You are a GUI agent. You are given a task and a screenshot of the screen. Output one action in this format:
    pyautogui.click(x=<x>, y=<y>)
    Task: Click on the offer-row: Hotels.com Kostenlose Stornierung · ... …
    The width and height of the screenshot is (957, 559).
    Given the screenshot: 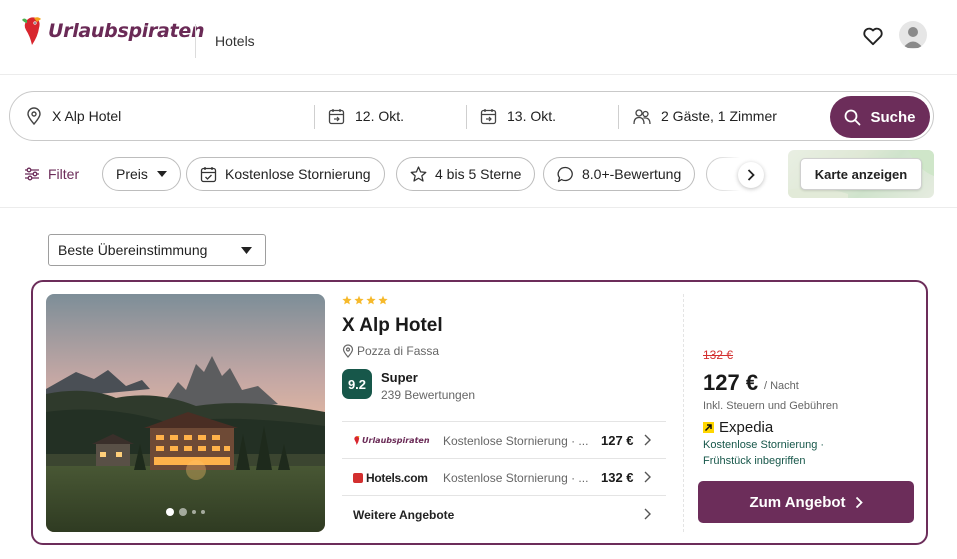 What is the action you would take?
    pyautogui.click(x=504, y=476)
    